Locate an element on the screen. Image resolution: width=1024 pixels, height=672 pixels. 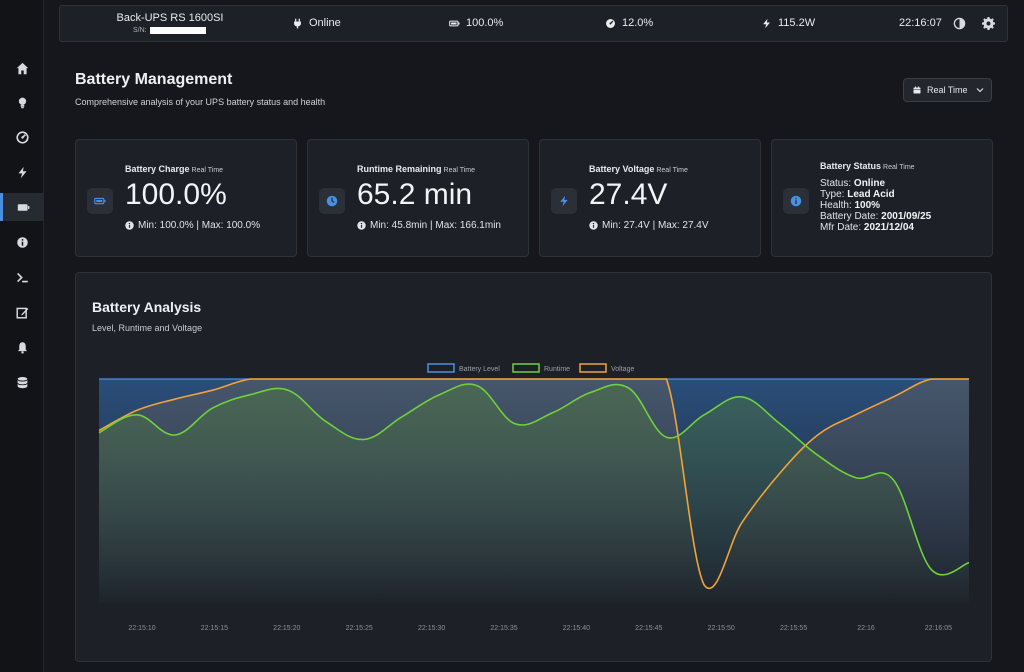
status-text: Online is located at coordinates (325, 23).